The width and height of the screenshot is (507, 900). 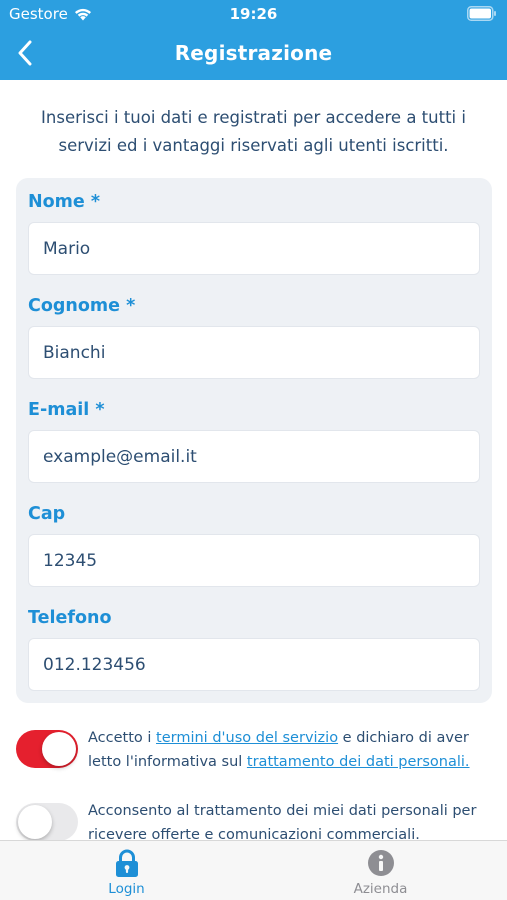 I want to click on status-bar: Gestore 19:26, so click(x=253, y=14).